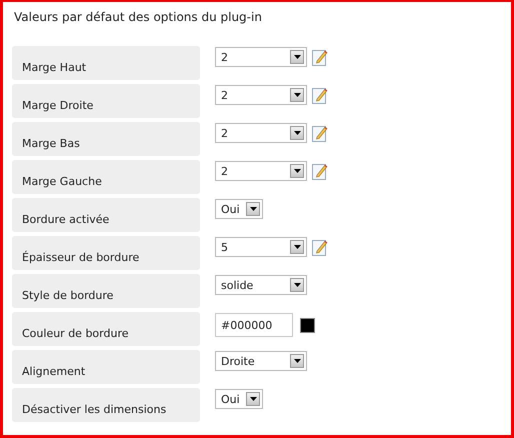 The height and width of the screenshot is (438, 514). What do you see at coordinates (261, 361) in the screenshot?
I see `dropdown: Droite` at bounding box center [261, 361].